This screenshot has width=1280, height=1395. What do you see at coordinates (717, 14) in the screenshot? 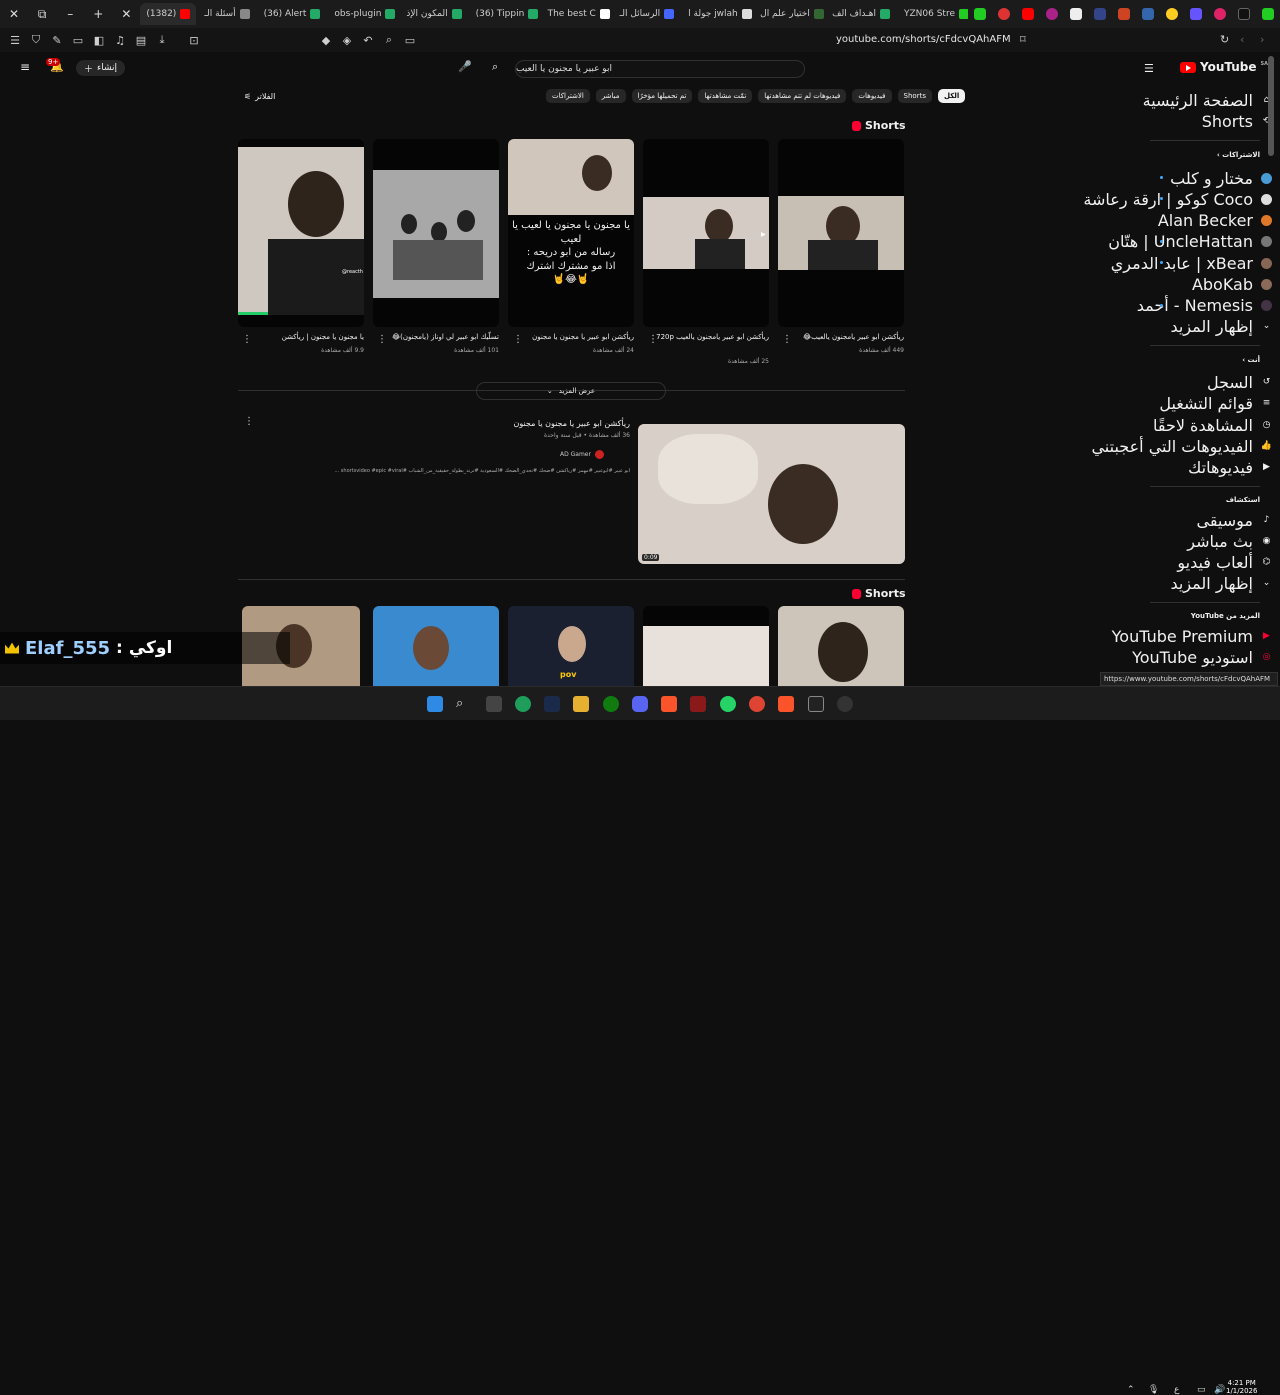
I see `browser-tab: جولة ا jwlah` at bounding box center [717, 14].